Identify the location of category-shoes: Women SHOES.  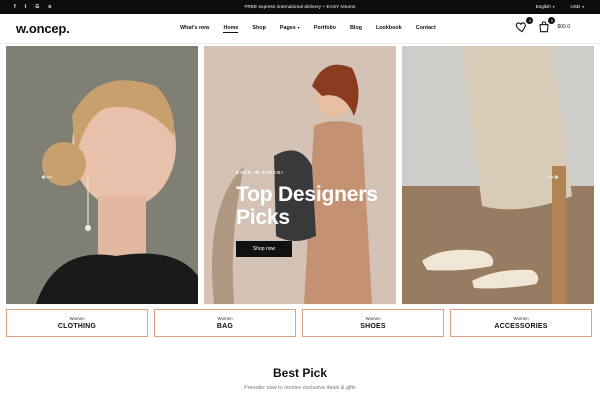
(373, 323).